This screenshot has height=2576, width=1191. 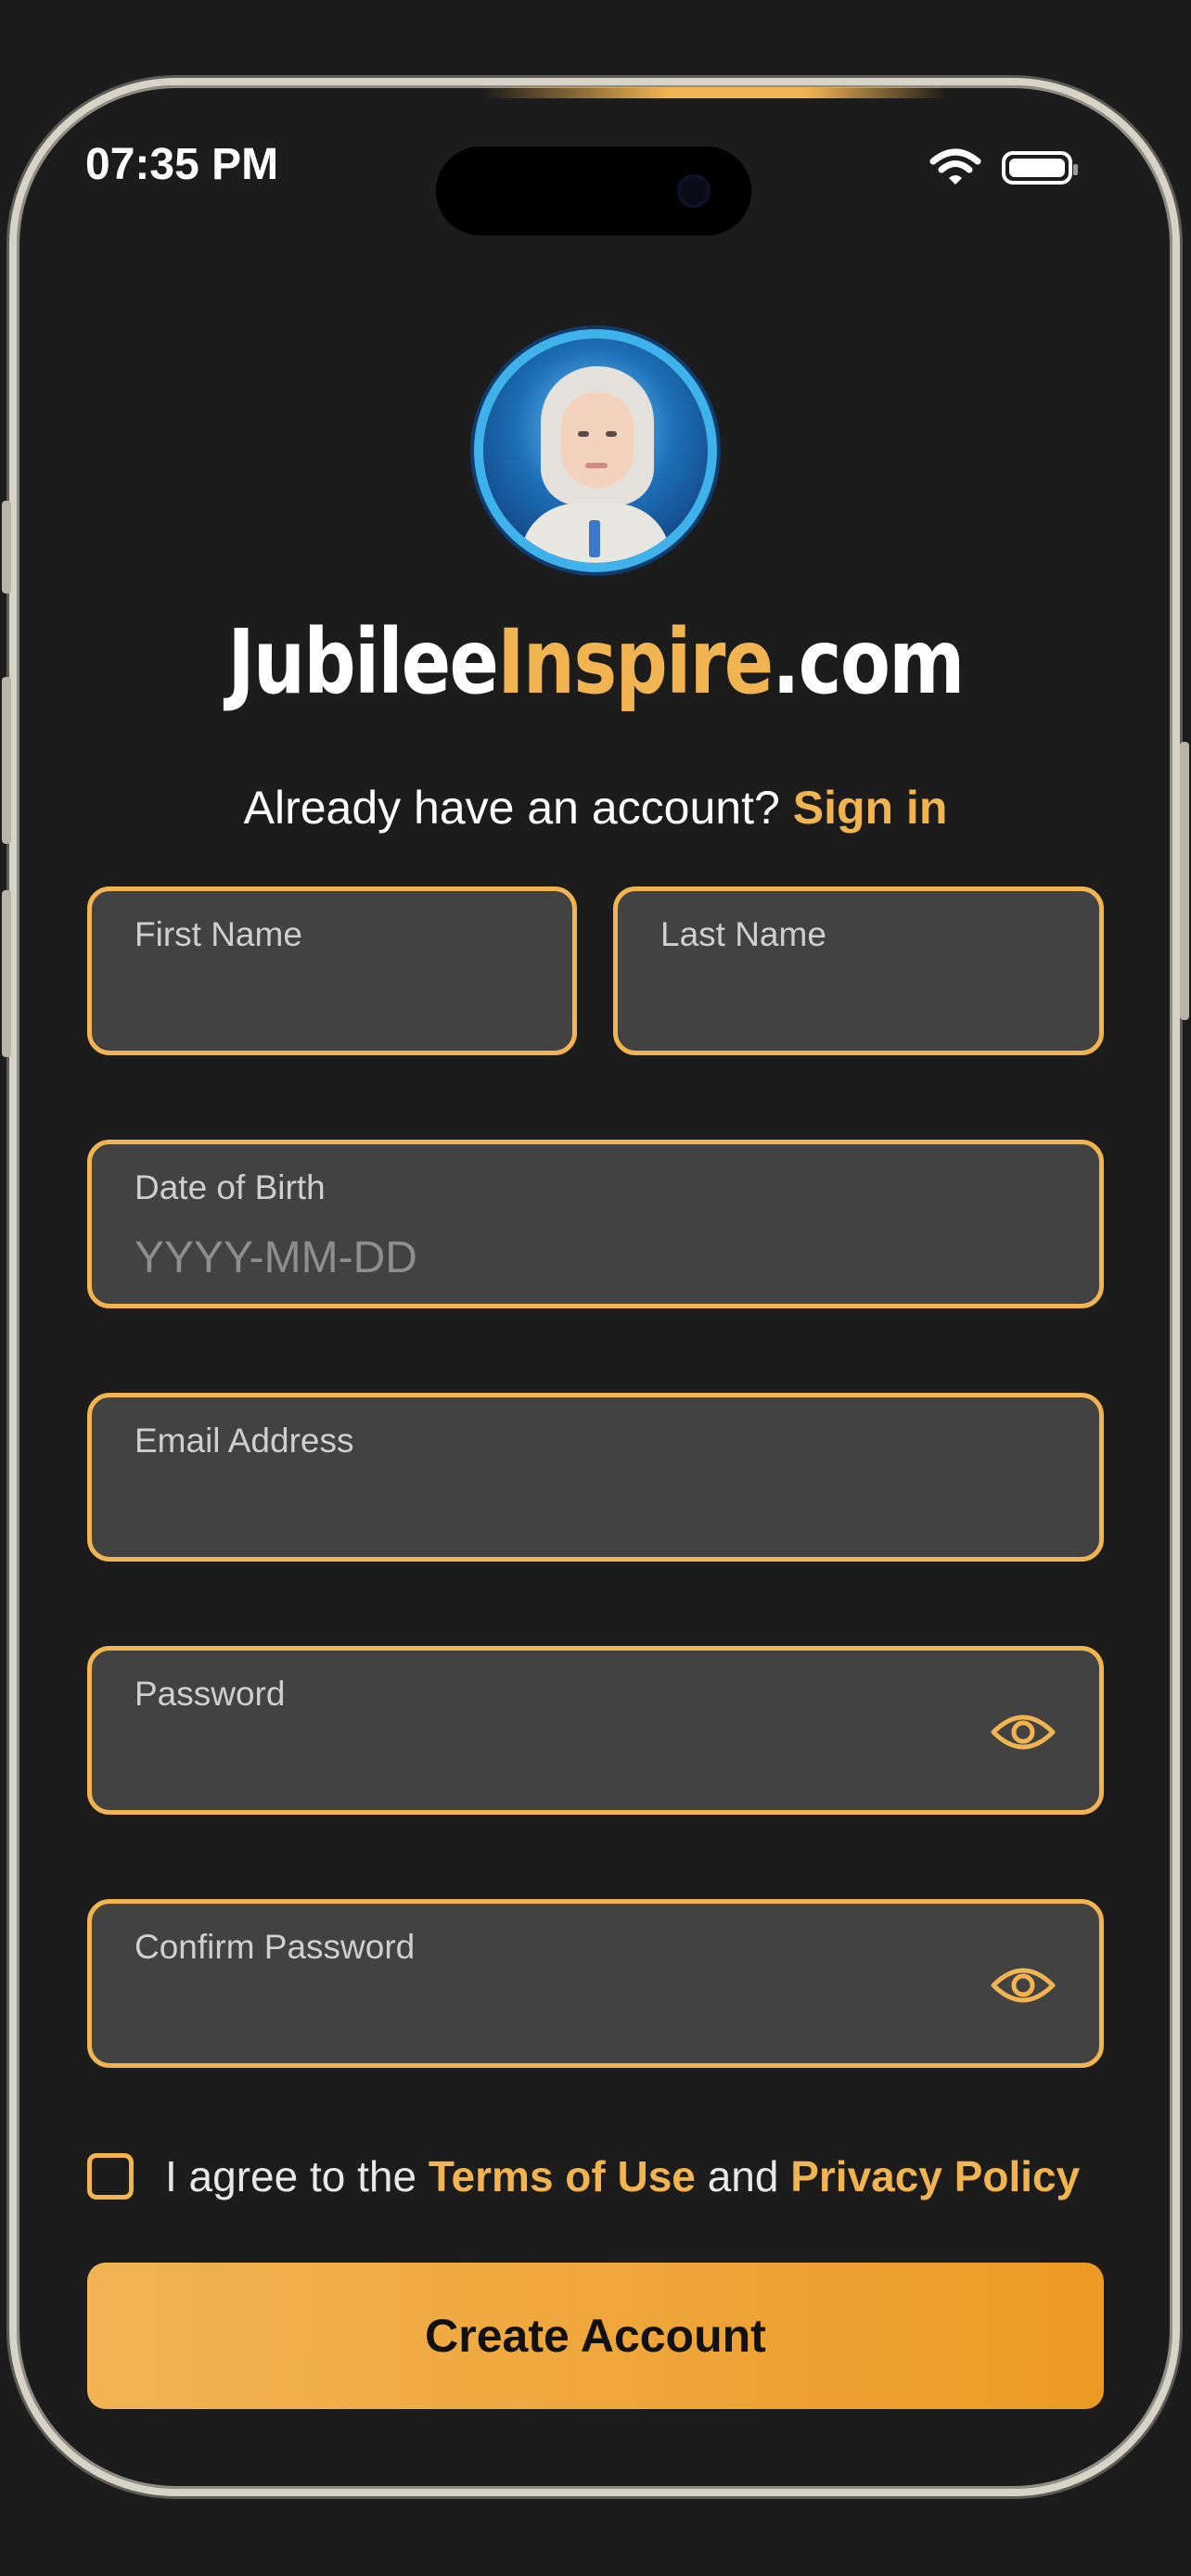 I want to click on avatar, so click(x=595, y=450).